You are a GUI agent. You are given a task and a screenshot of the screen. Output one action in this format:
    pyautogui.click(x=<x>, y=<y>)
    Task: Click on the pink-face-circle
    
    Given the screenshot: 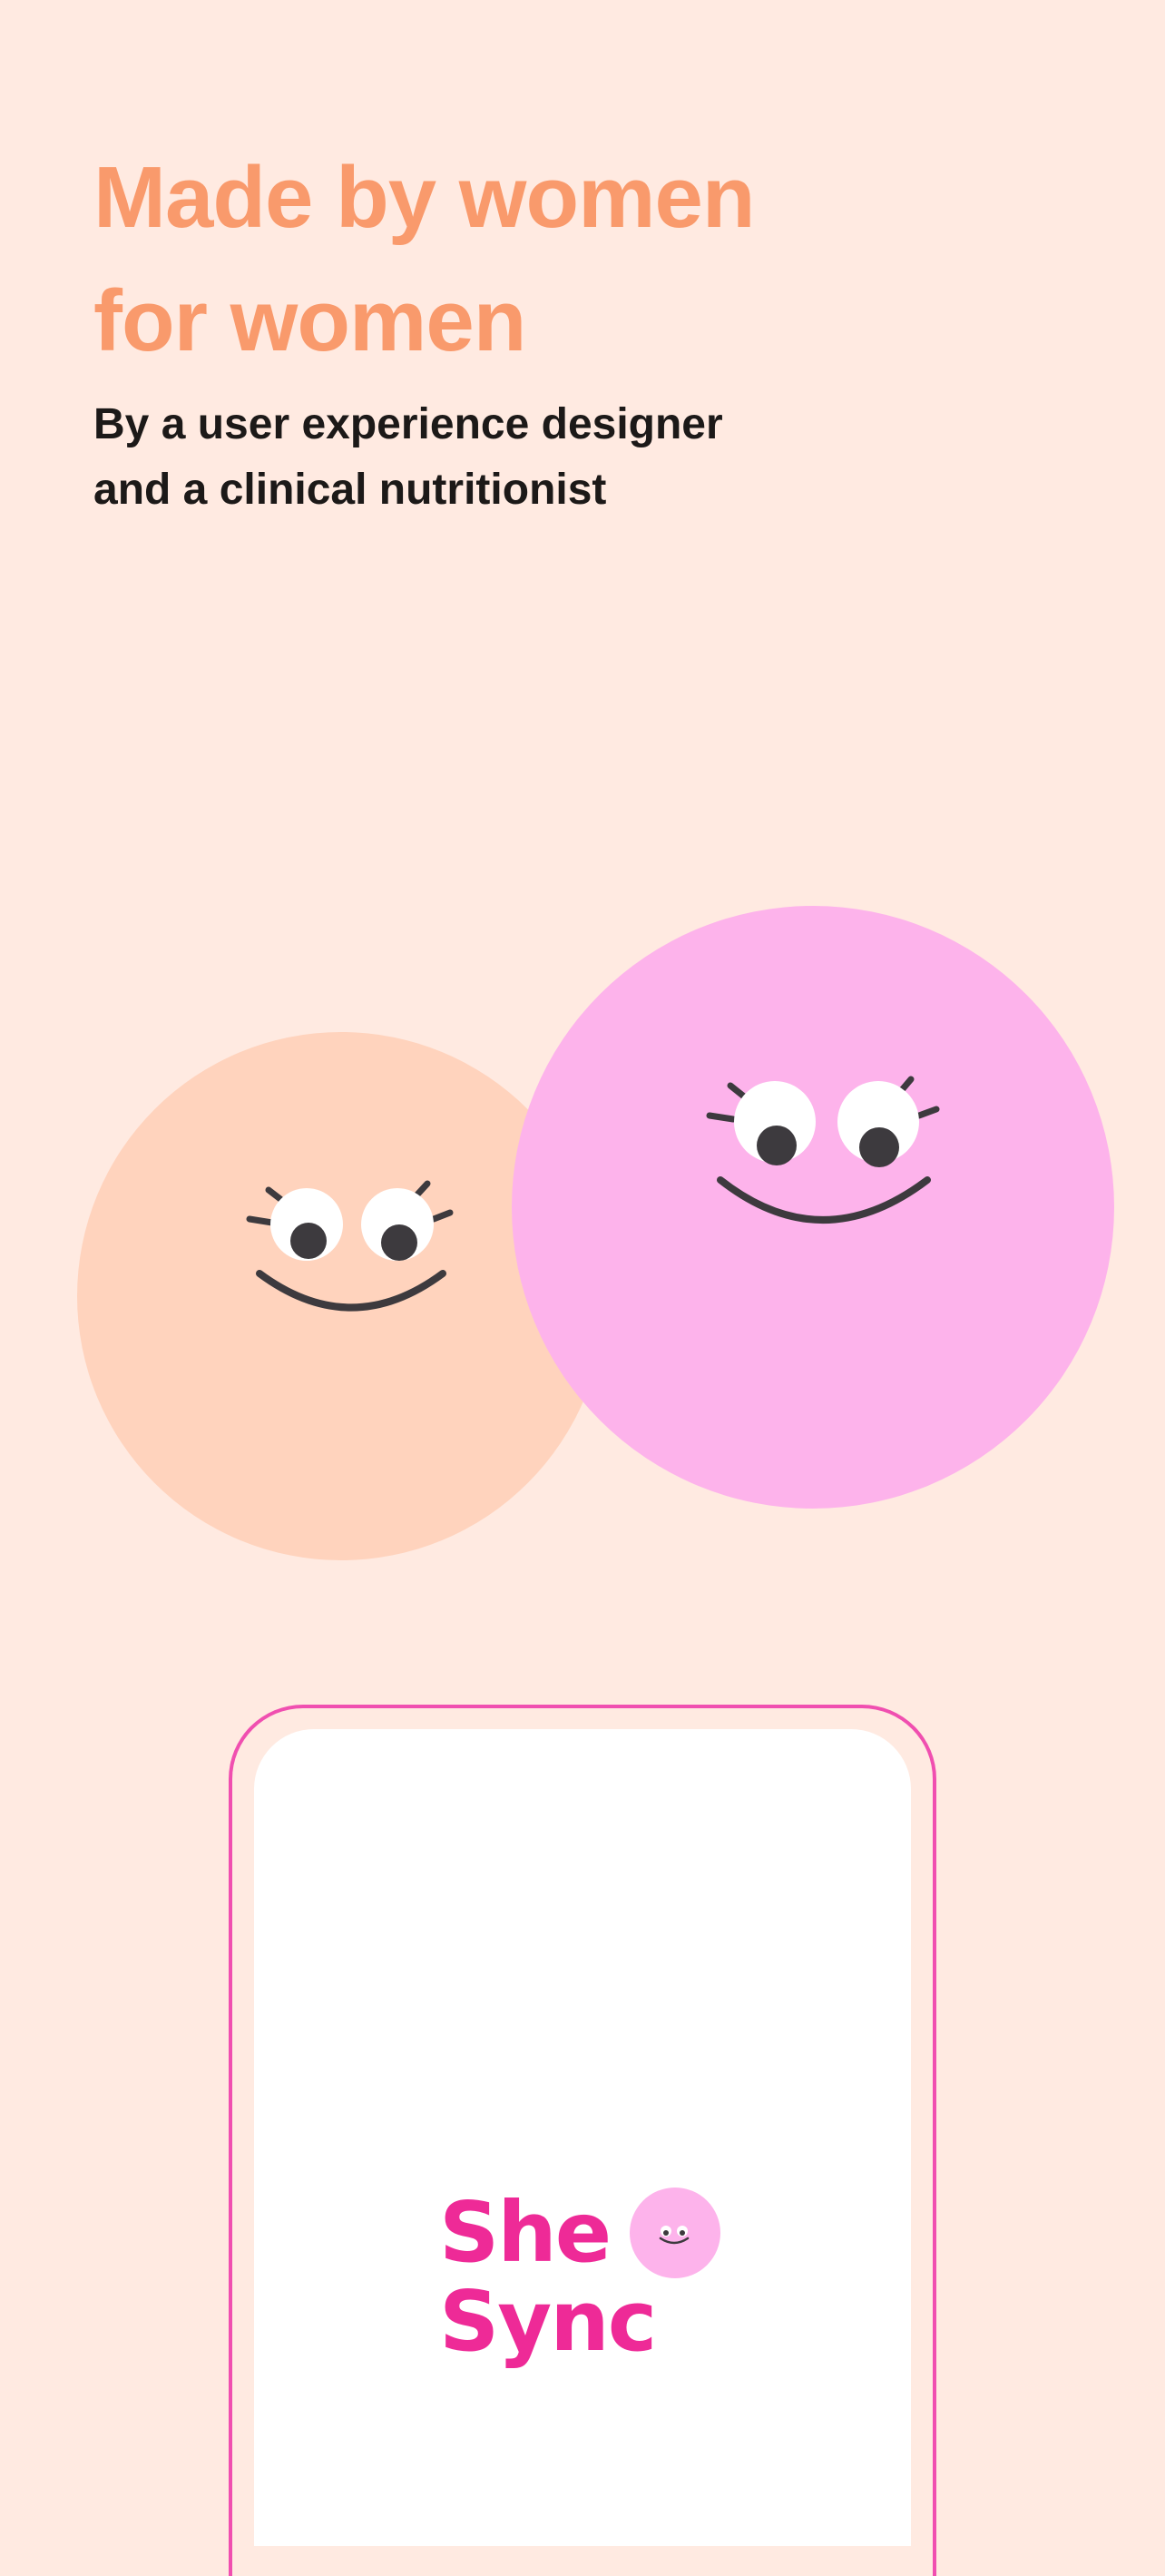 What is the action you would take?
    pyautogui.click(x=813, y=1207)
    